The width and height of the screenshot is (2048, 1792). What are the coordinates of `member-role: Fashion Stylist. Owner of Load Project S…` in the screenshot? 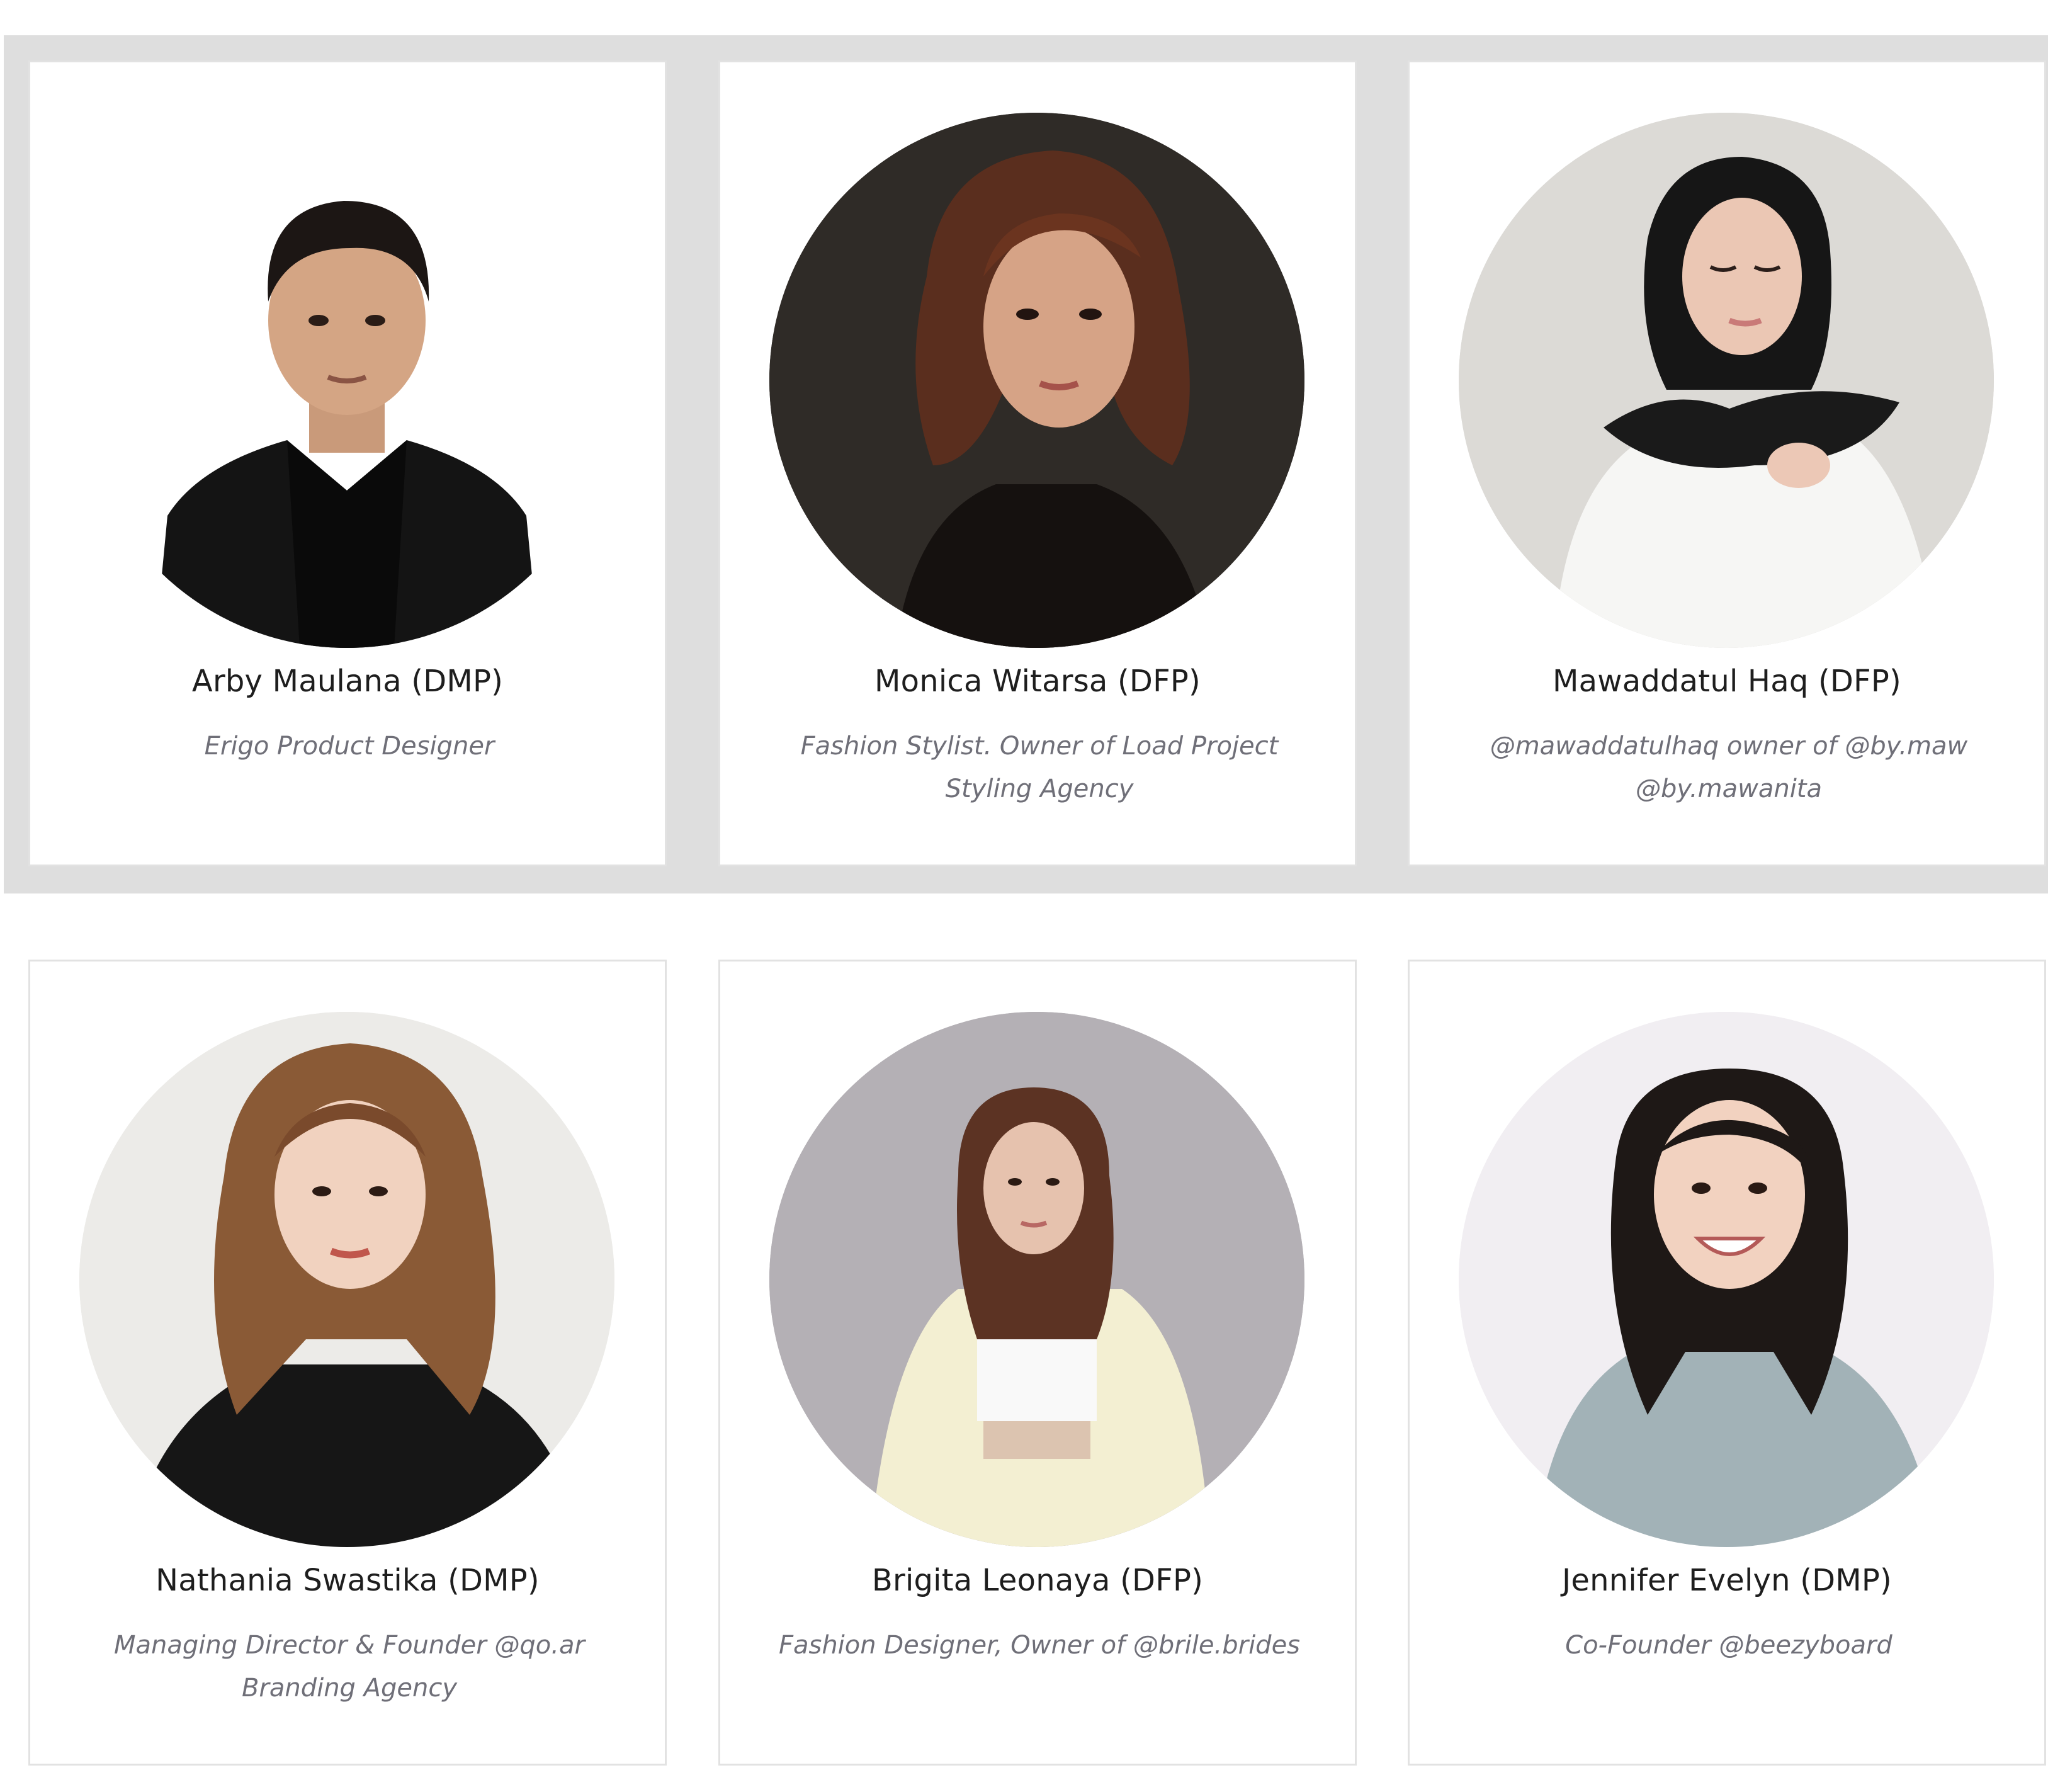 It's located at (1039, 767).